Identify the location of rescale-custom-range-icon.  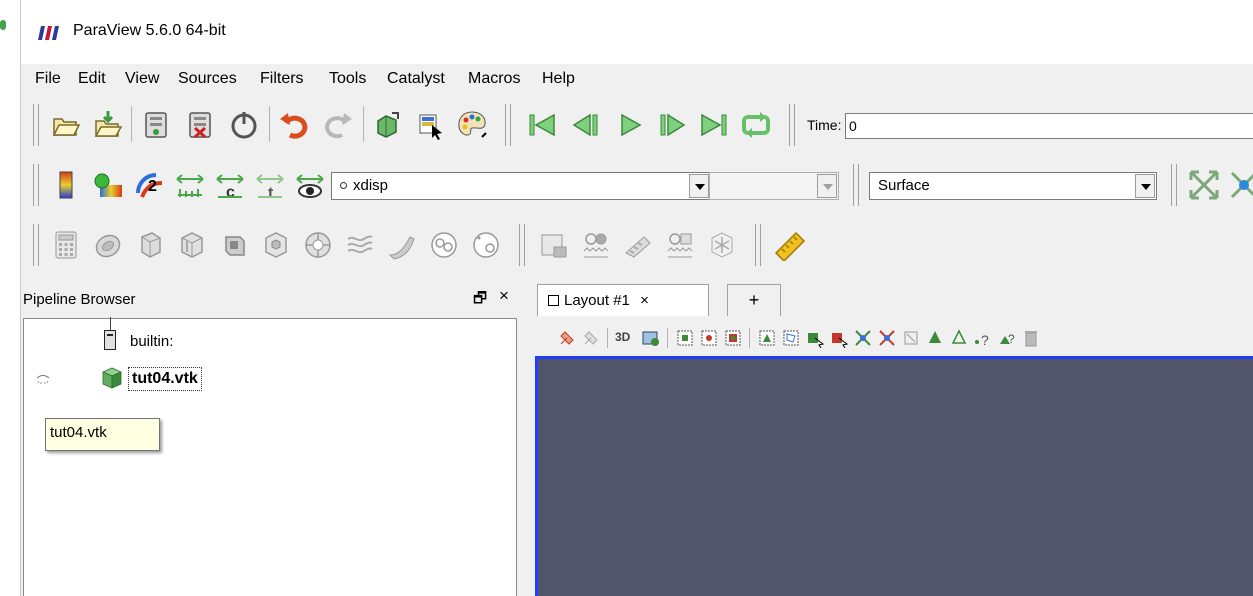
(190, 185).